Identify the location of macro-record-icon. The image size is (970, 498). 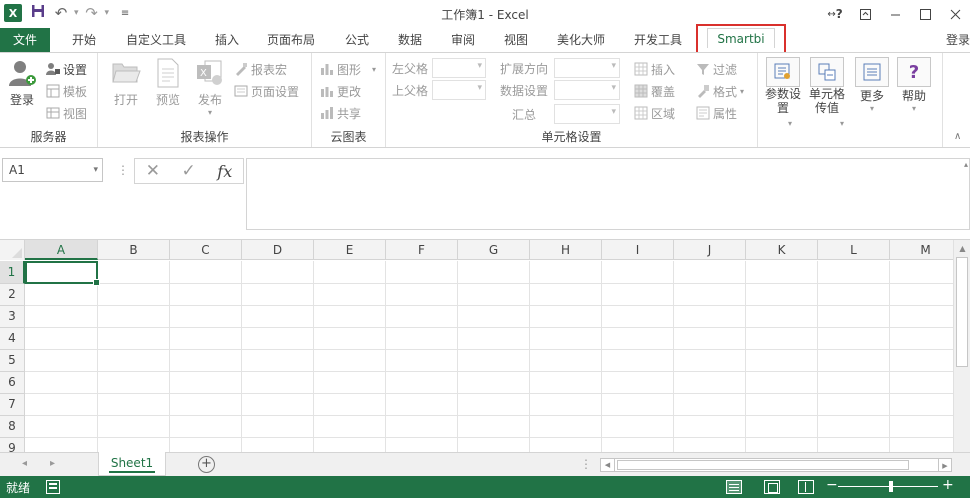
(53, 487).